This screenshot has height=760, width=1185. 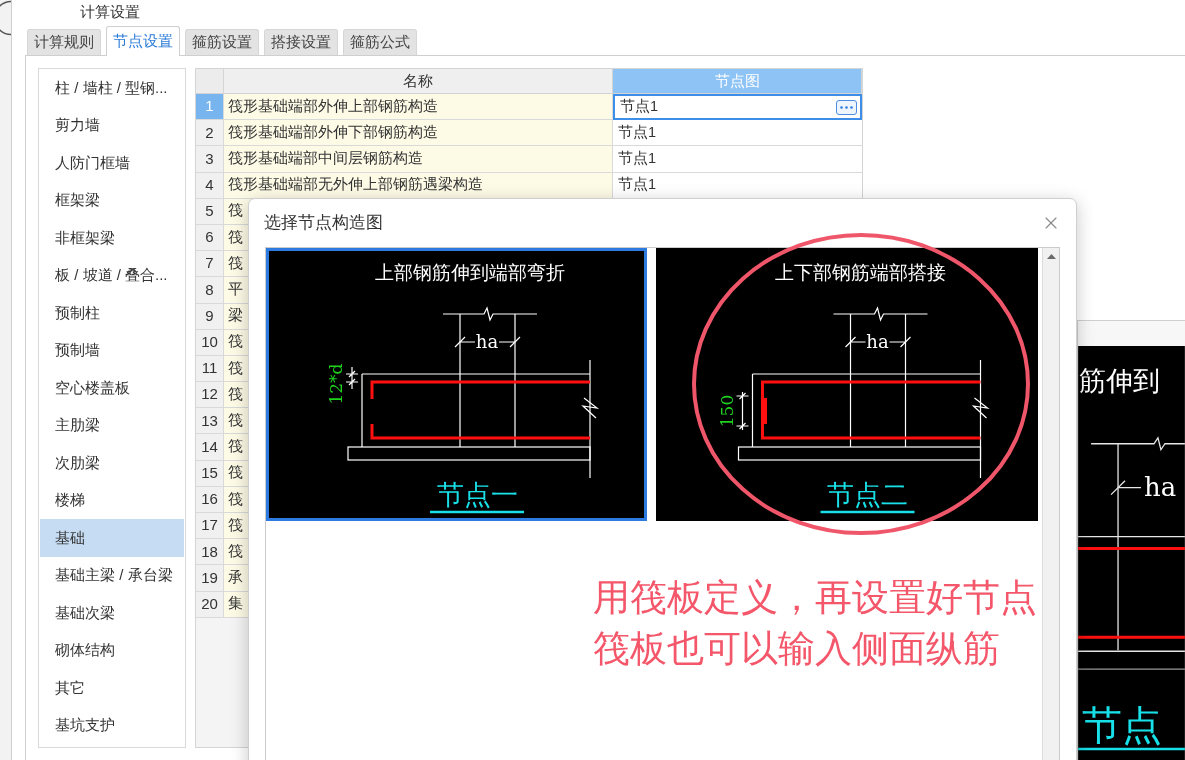 I want to click on row-number: 13, so click(x=210, y=421).